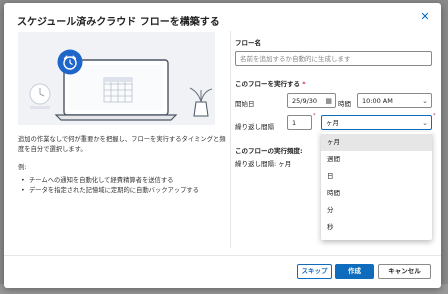 This screenshot has height=294, width=448. Describe the element at coordinates (376, 210) in the screenshot. I see `unit-option-minute: 分` at that location.